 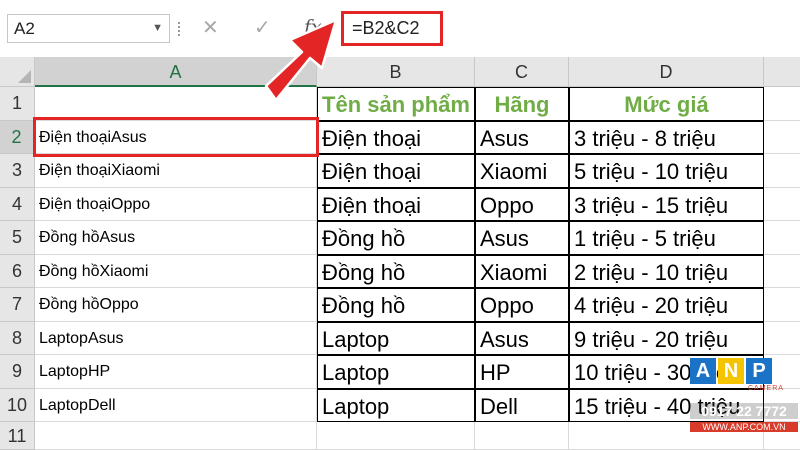 I want to click on column-header-c: C, so click(x=522, y=72).